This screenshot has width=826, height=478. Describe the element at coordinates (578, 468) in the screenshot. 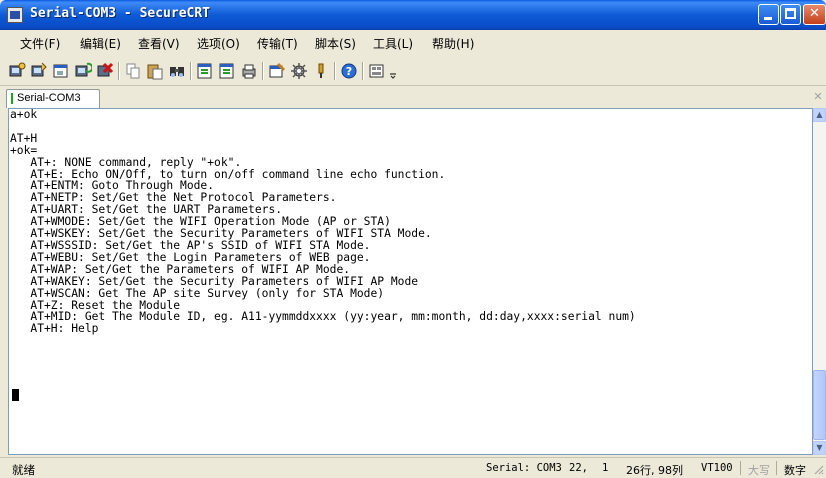

I see `status-row: 22,` at that location.